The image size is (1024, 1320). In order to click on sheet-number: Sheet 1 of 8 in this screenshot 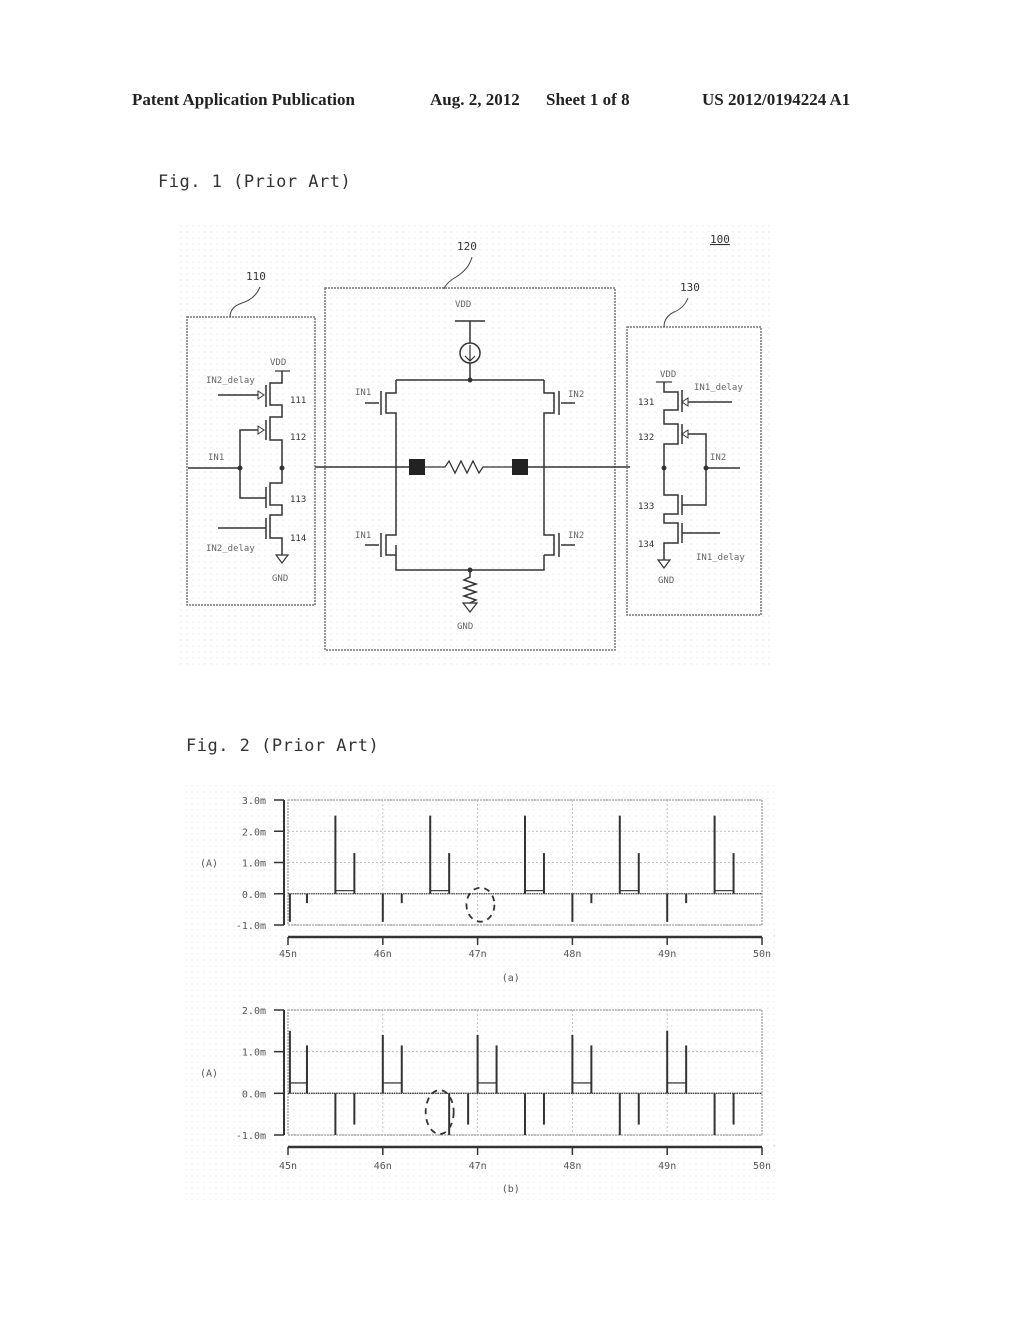, I will do `click(588, 99)`.